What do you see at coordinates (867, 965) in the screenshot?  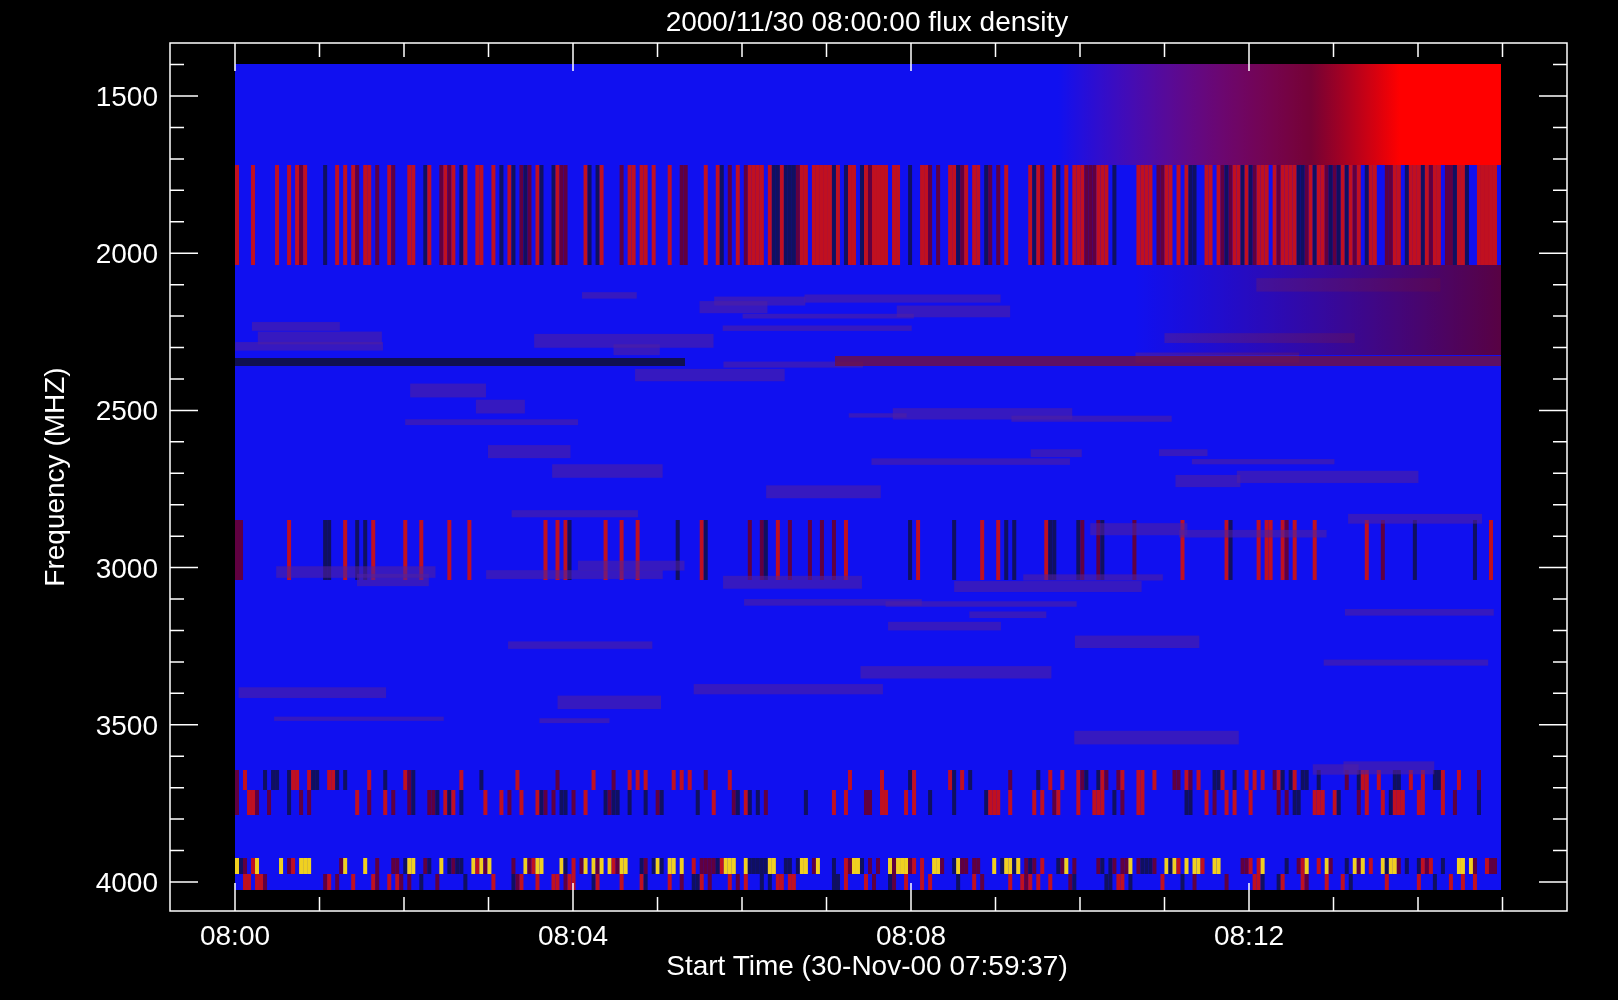 I see `x-axis-title: Start Time (30-Nov-00 07:59:37)` at bounding box center [867, 965].